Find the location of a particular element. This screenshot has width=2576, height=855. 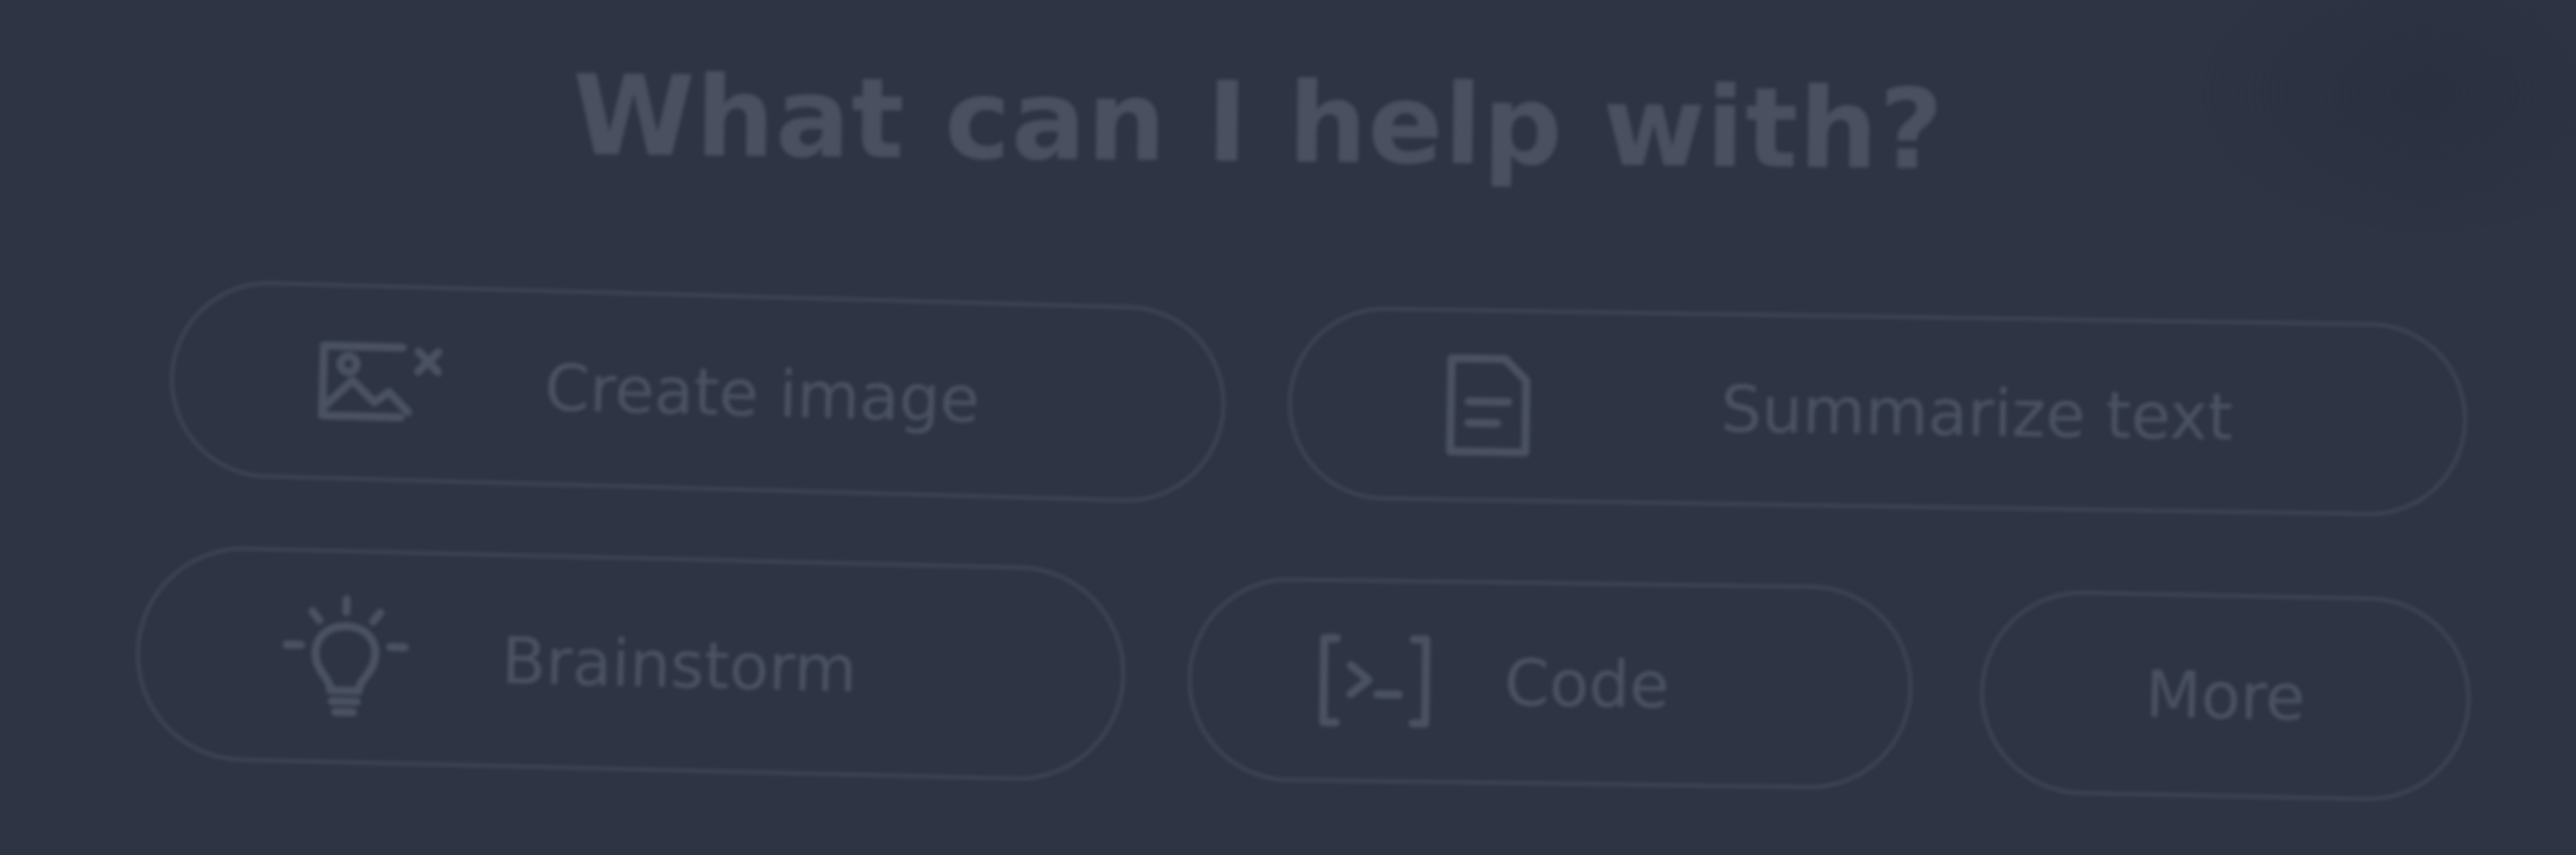

create-image-label: Create image is located at coordinates (762, 393).